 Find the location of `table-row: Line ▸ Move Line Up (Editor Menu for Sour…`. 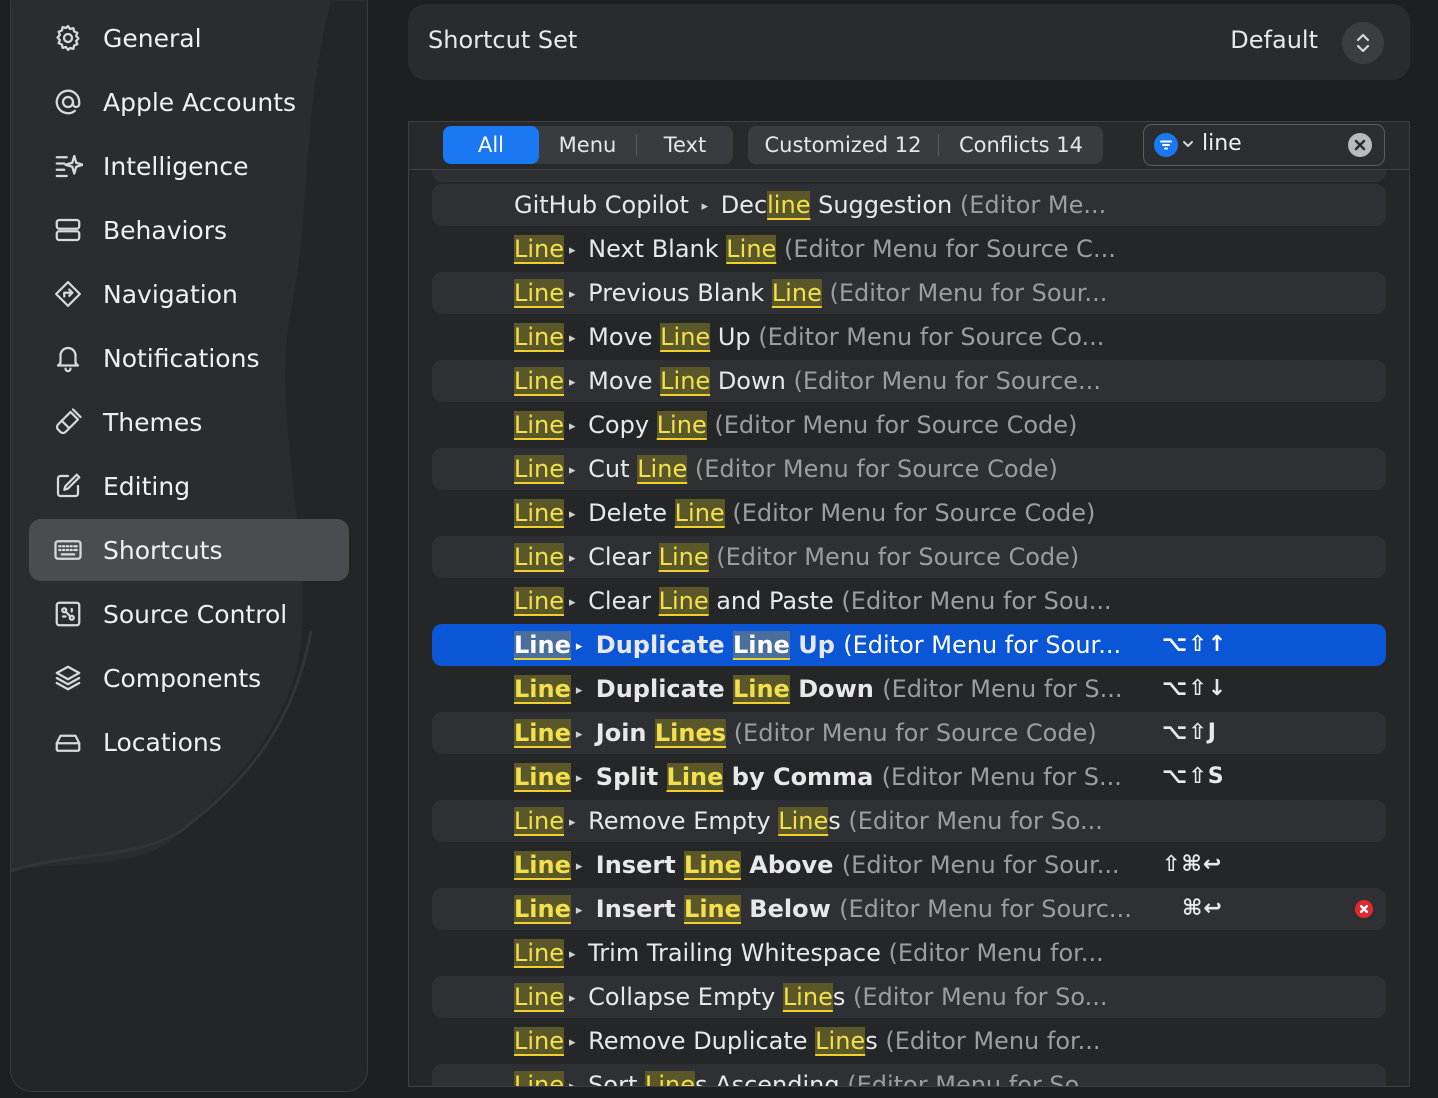

table-row: Line ▸ Move Line Up (Editor Menu for Sour… is located at coordinates (909, 337).